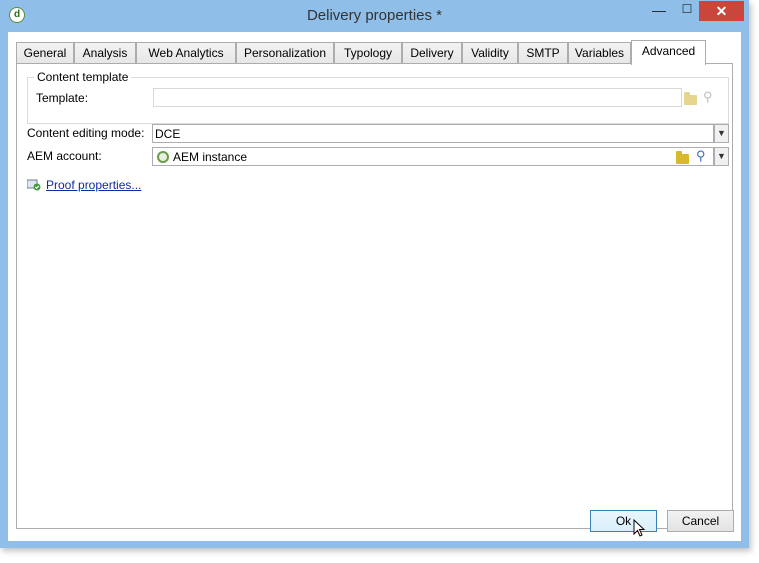  What do you see at coordinates (433, 156) in the screenshot?
I see `aem-account-field: AEM instance` at bounding box center [433, 156].